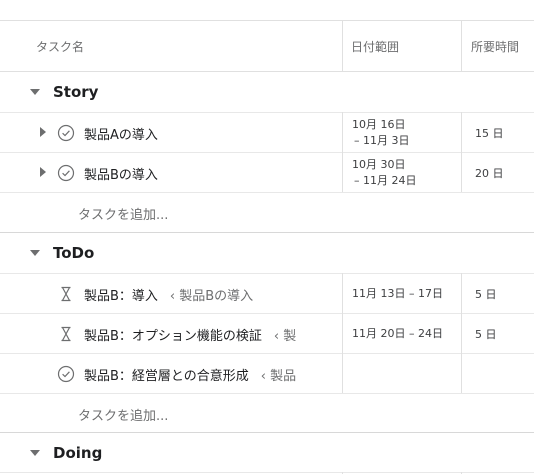  Describe the element at coordinates (385, 180) in the screenshot. I see `date-end: – 11月 24日` at that location.